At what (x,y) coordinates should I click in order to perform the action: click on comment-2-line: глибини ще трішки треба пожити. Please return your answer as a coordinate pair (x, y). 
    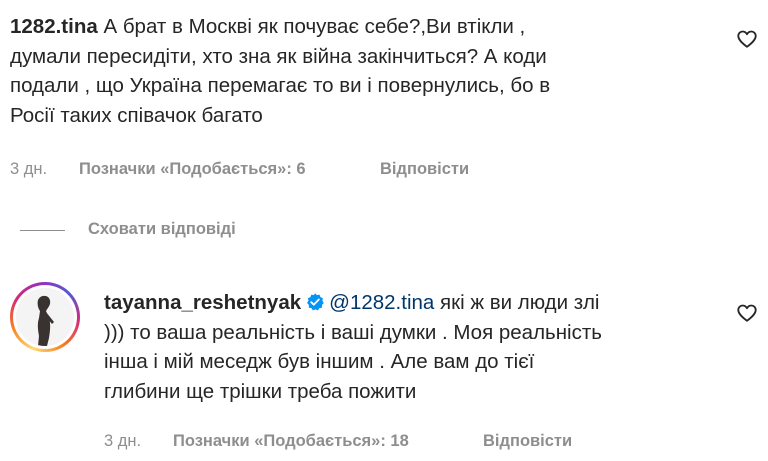
    Looking at the image, I should click on (260, 391).